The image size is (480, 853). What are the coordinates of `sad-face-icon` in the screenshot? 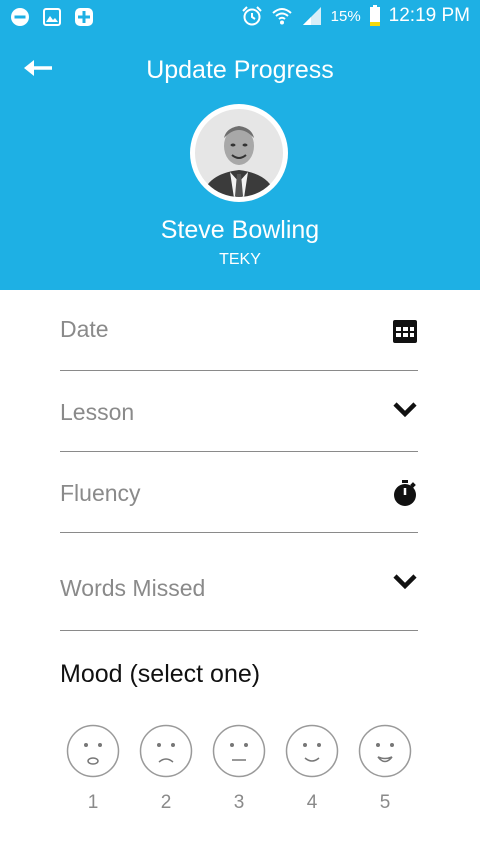 It's located at (166, 751).